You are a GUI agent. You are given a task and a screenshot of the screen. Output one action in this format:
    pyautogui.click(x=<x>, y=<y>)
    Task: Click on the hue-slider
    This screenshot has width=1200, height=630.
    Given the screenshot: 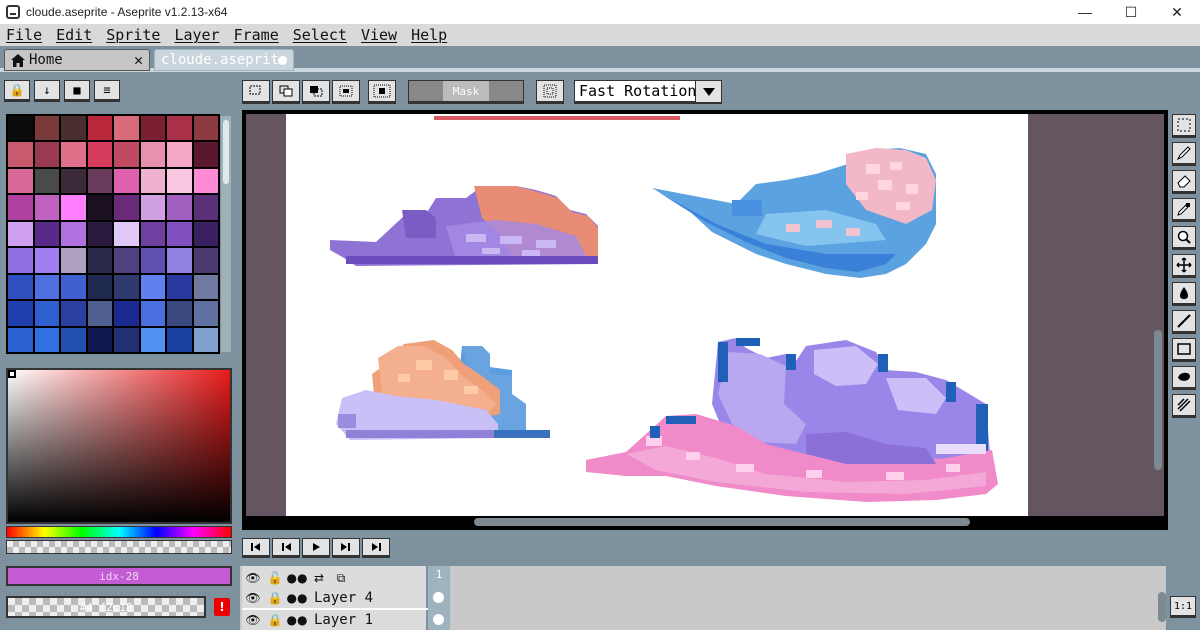 What is the action you would take?
    pyautogui.click(x=119, y=532)
    